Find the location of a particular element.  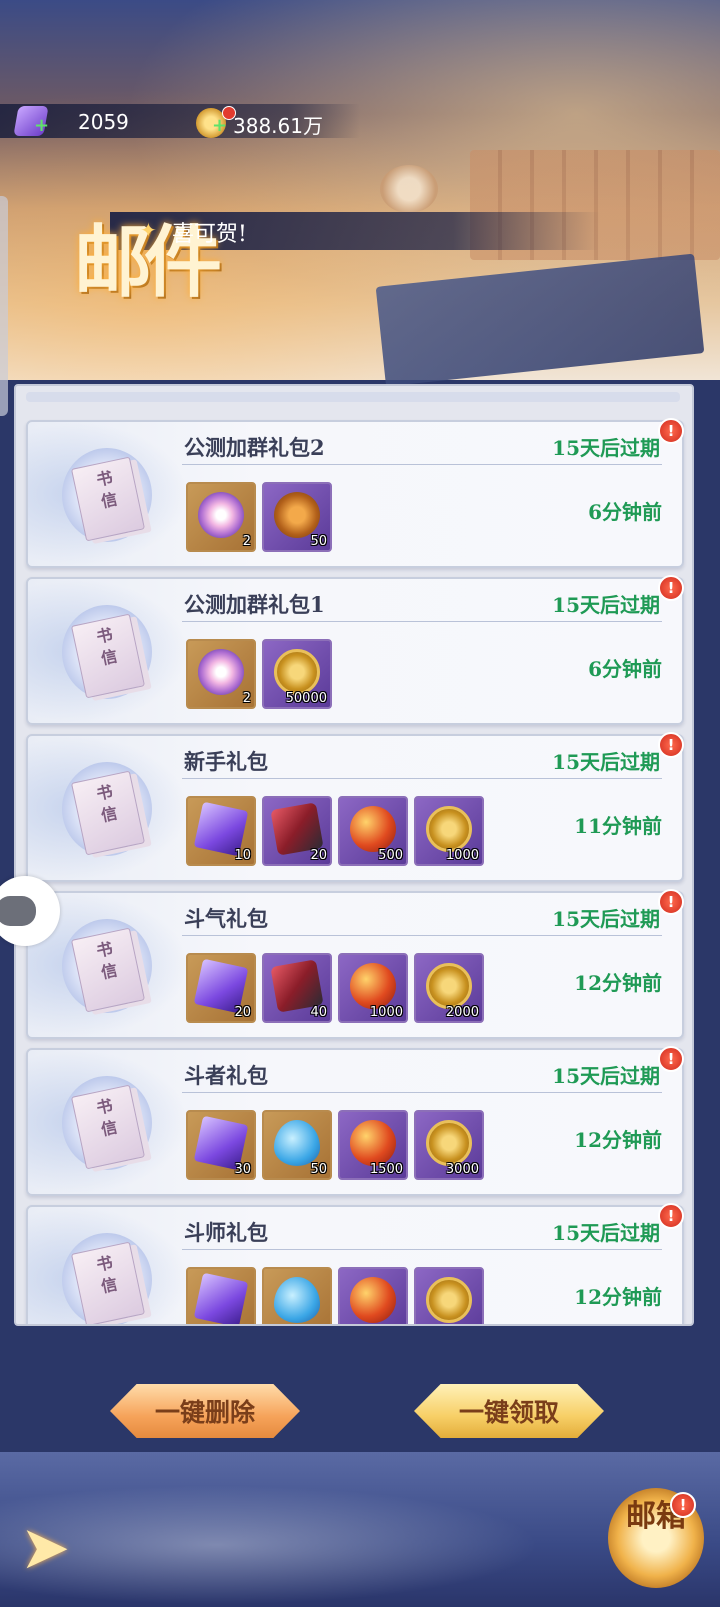

reward-list: 2 50 is located at coordinates (259, 518).